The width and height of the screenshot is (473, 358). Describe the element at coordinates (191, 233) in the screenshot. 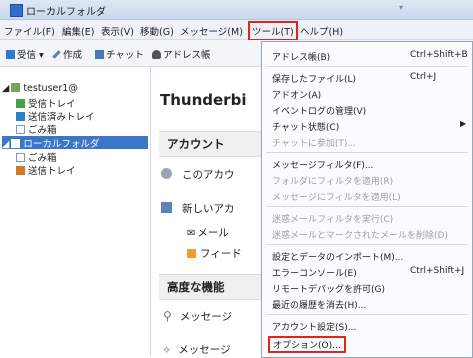

I see `mail-icon: ✉` at that location.